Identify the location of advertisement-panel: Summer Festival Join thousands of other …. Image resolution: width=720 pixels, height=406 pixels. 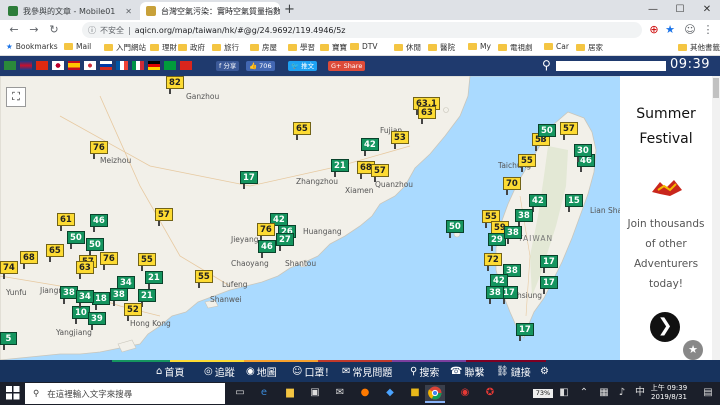
(670, 218).